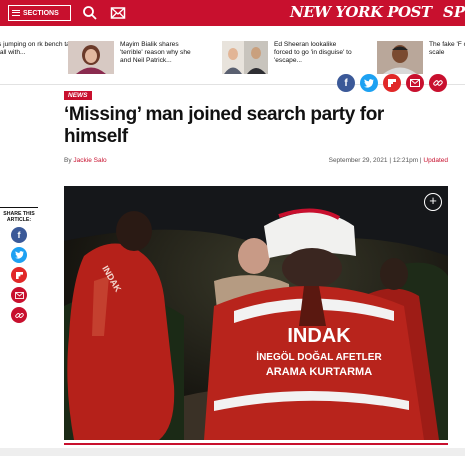 This screenshot has height=456, width=465. Describe the element at coordinates (433, 202) in the screenshot. I see `expand-image-icon: +` at that location.